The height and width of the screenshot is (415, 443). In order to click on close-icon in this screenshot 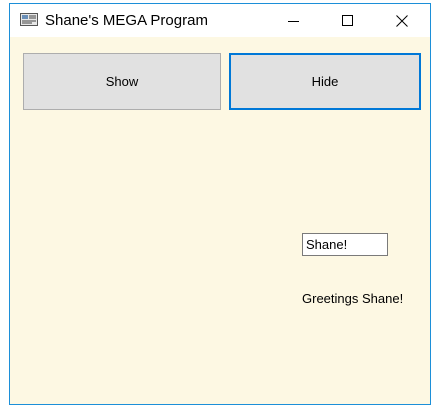, I will do `click(402, 21)`.